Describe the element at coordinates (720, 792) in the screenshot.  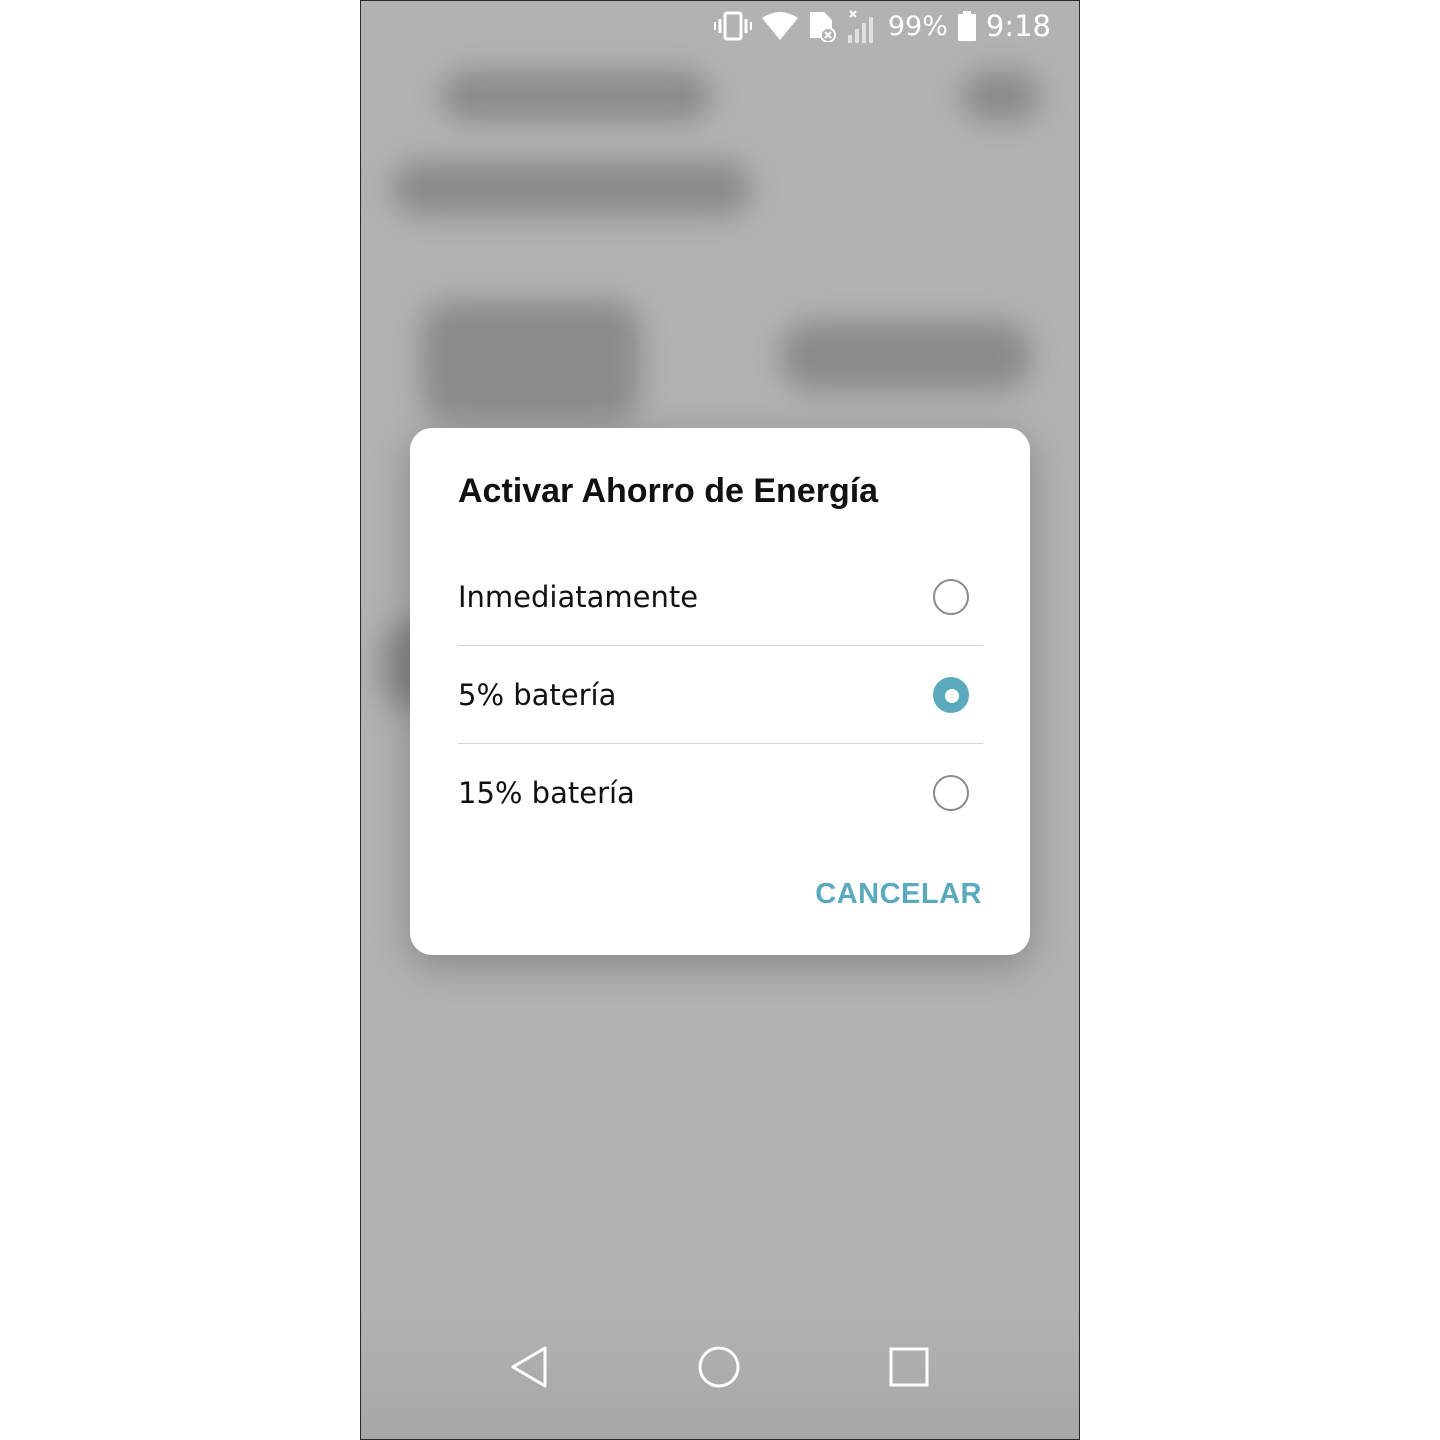
I see `option-15-percent: 15% batería` at that location.